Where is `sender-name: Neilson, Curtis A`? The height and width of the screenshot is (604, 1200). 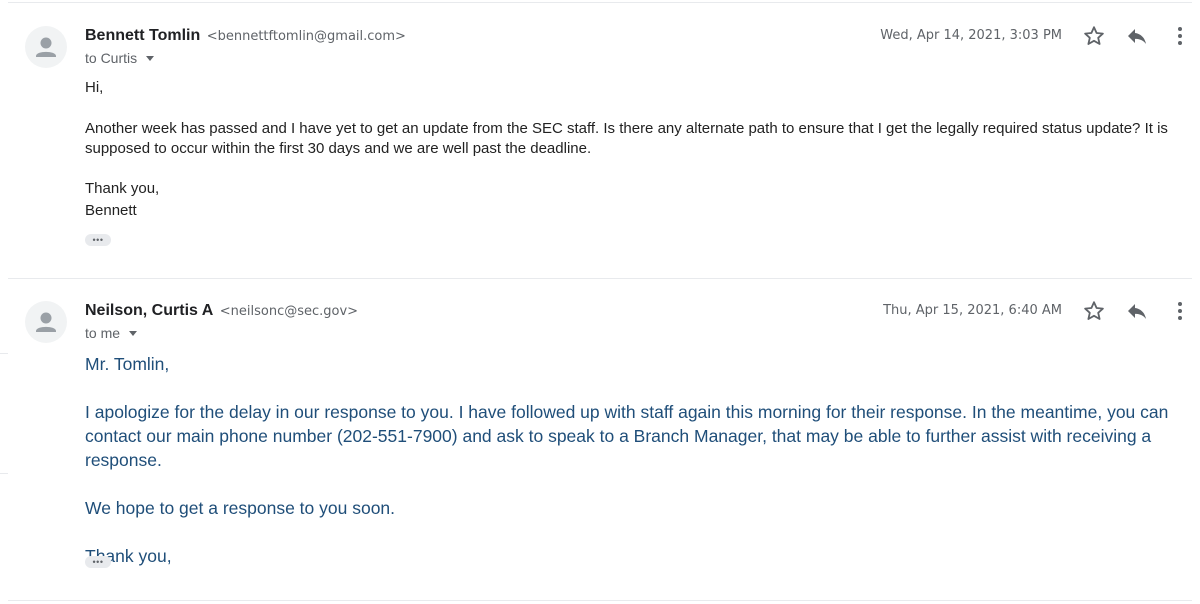
sender-name: Neilson, Curtis A is located at coordinates (149, 310).